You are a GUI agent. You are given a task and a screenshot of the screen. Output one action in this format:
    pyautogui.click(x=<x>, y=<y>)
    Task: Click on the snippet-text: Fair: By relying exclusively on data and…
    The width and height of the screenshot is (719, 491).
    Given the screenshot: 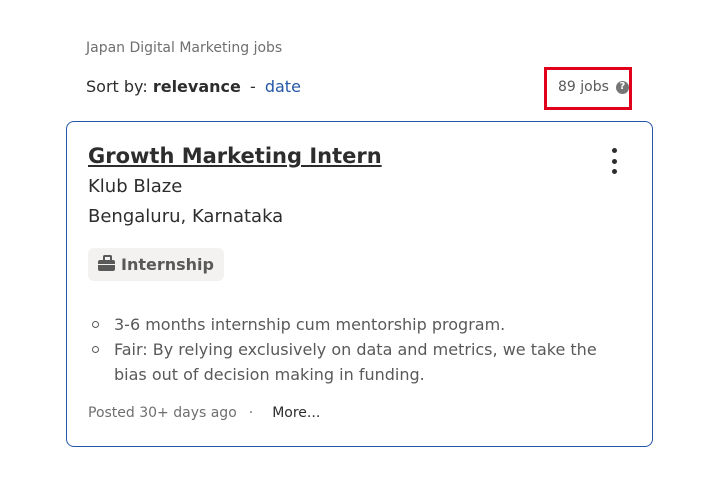 What is the action you would take?
    pyautogui.click(x=355, y=362)
    